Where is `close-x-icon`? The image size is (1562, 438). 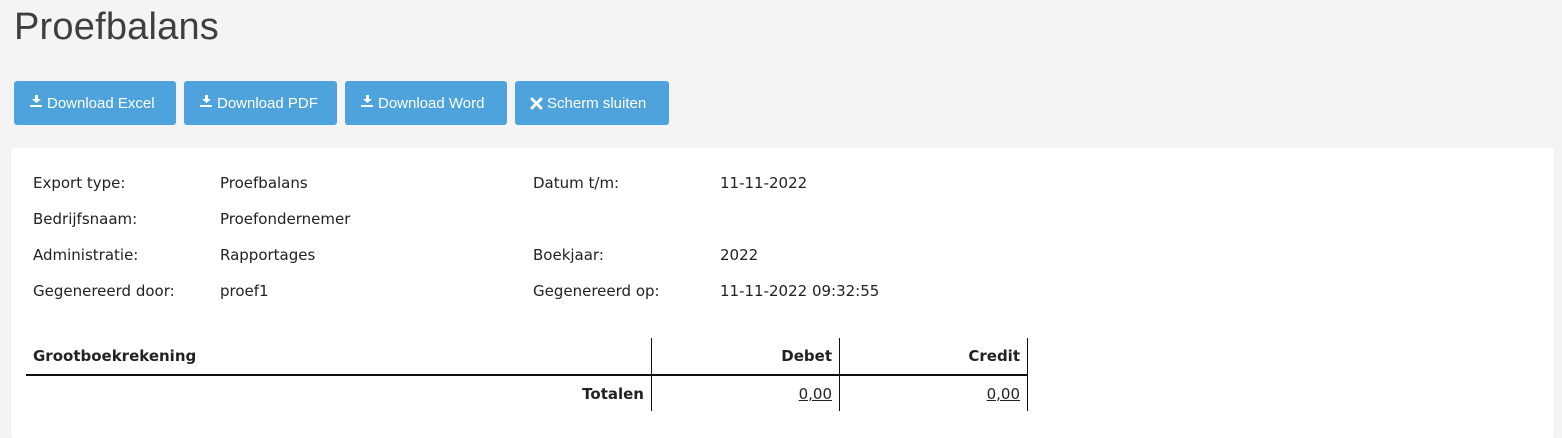
close-x-icon is located at coordinates (536, 103).